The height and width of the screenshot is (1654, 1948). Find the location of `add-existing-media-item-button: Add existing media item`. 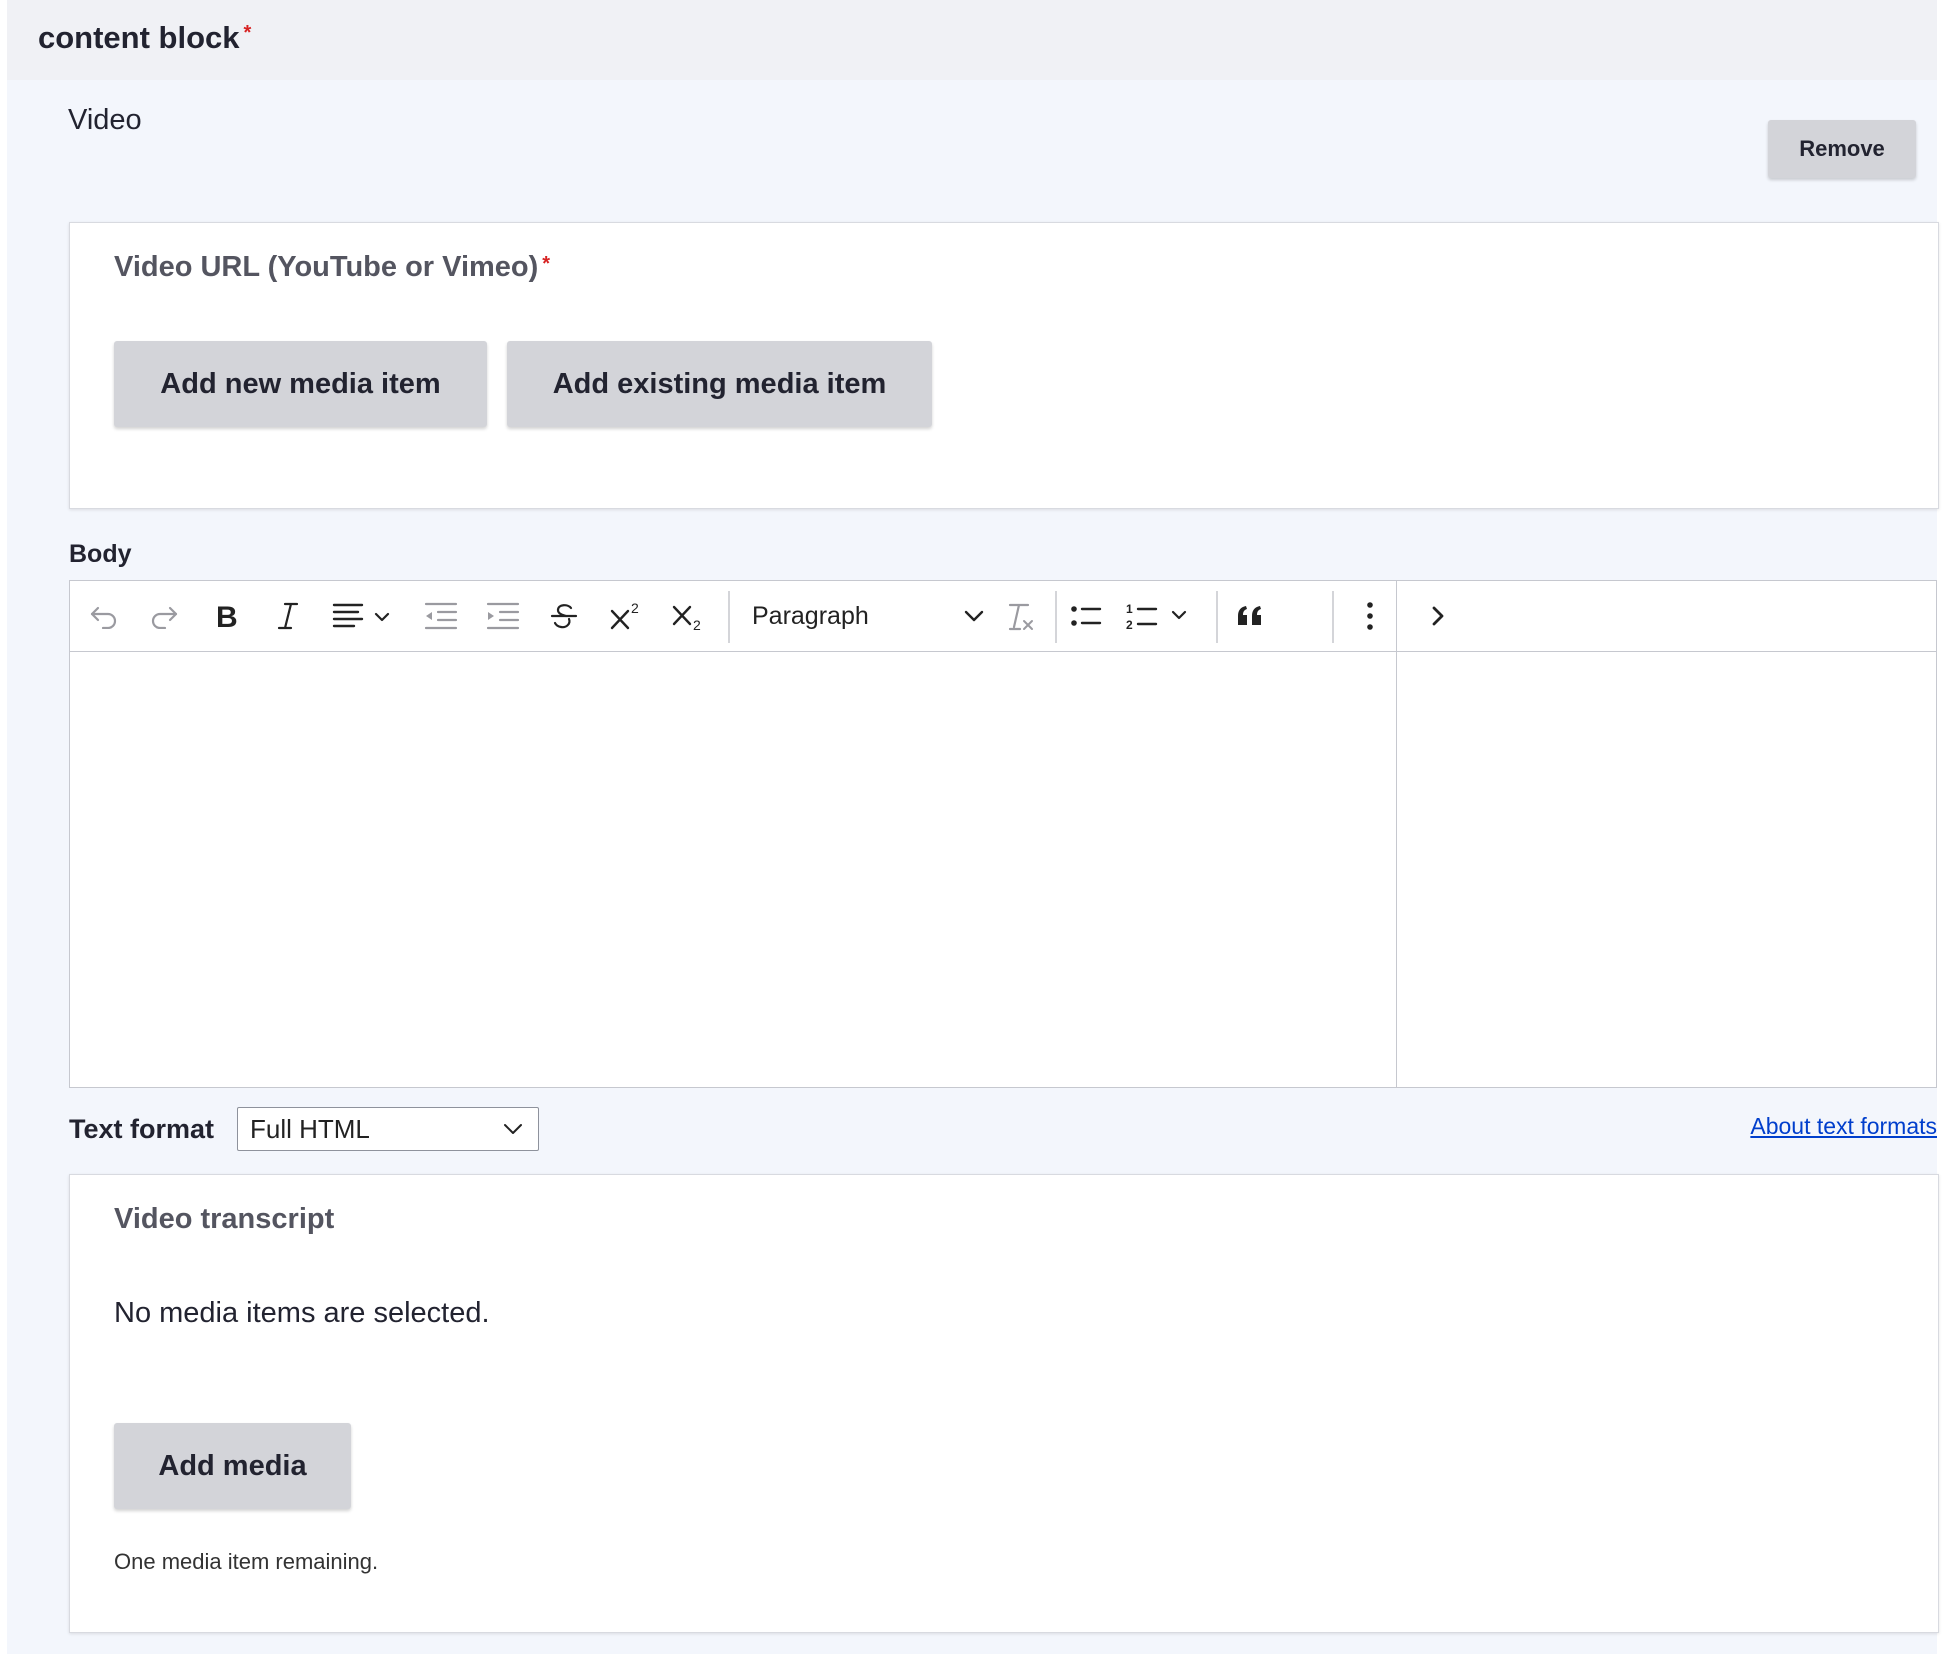

add-existing-media-item-button: Add existing media item is located at coordinates (719, 384).